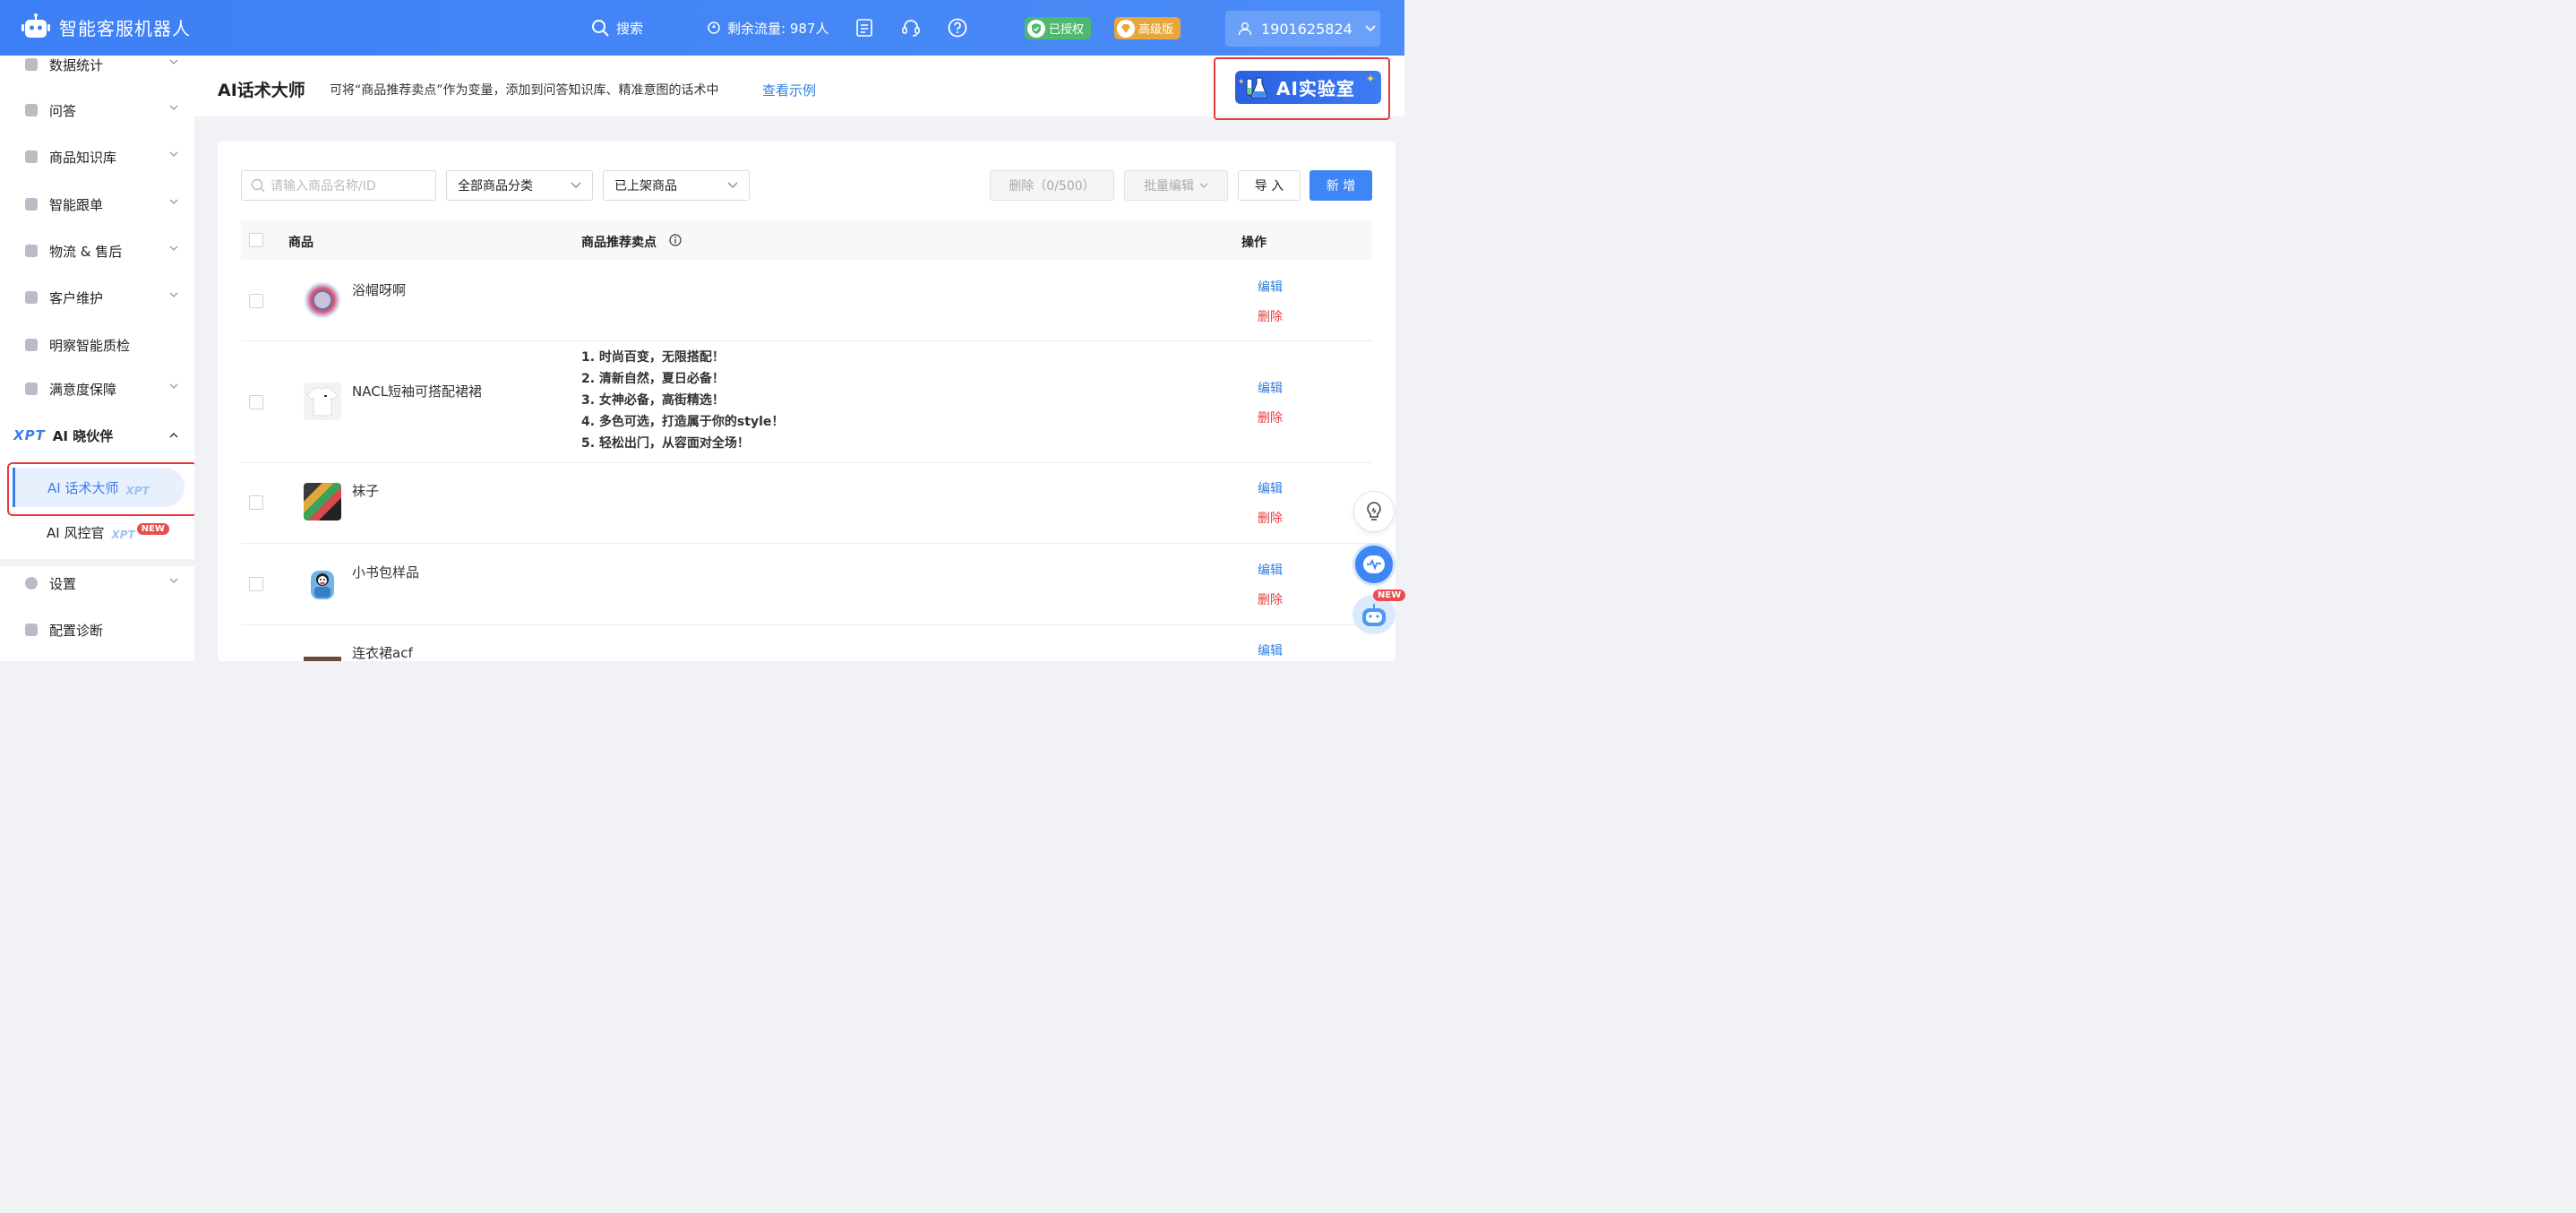  Describe the element at coordinates (683, 422) in the screenshot. I see `selling-point: 4. 多色可选，打造属于你的style！` at that location.